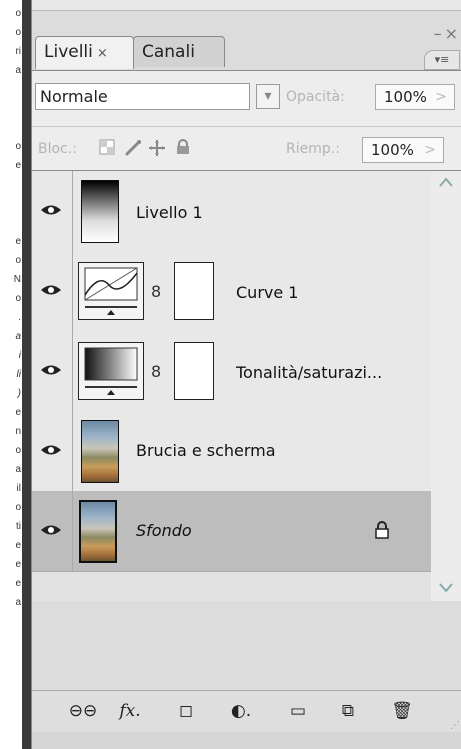  I want to click on layer-row-selected: Sfondo, so click(231, 531).